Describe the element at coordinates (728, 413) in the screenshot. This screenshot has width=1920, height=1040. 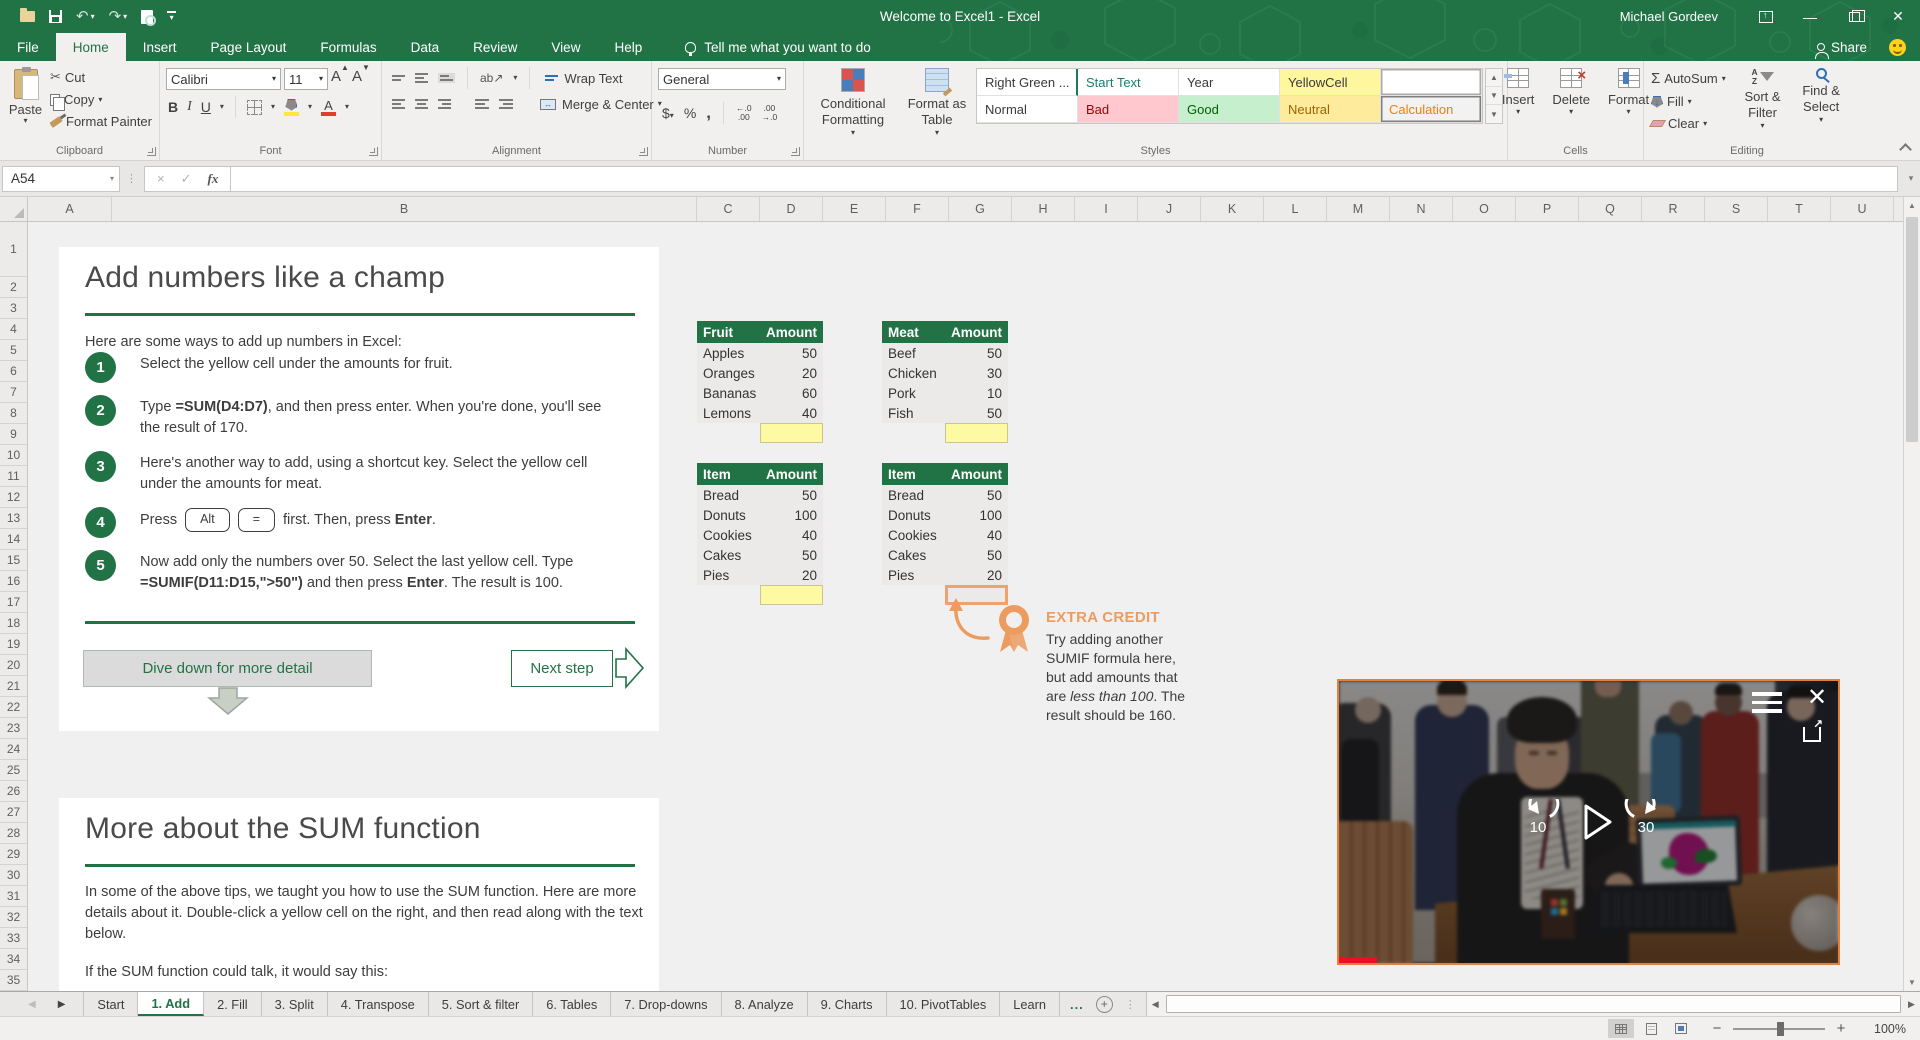
I see `cell: Lemons` at that location.